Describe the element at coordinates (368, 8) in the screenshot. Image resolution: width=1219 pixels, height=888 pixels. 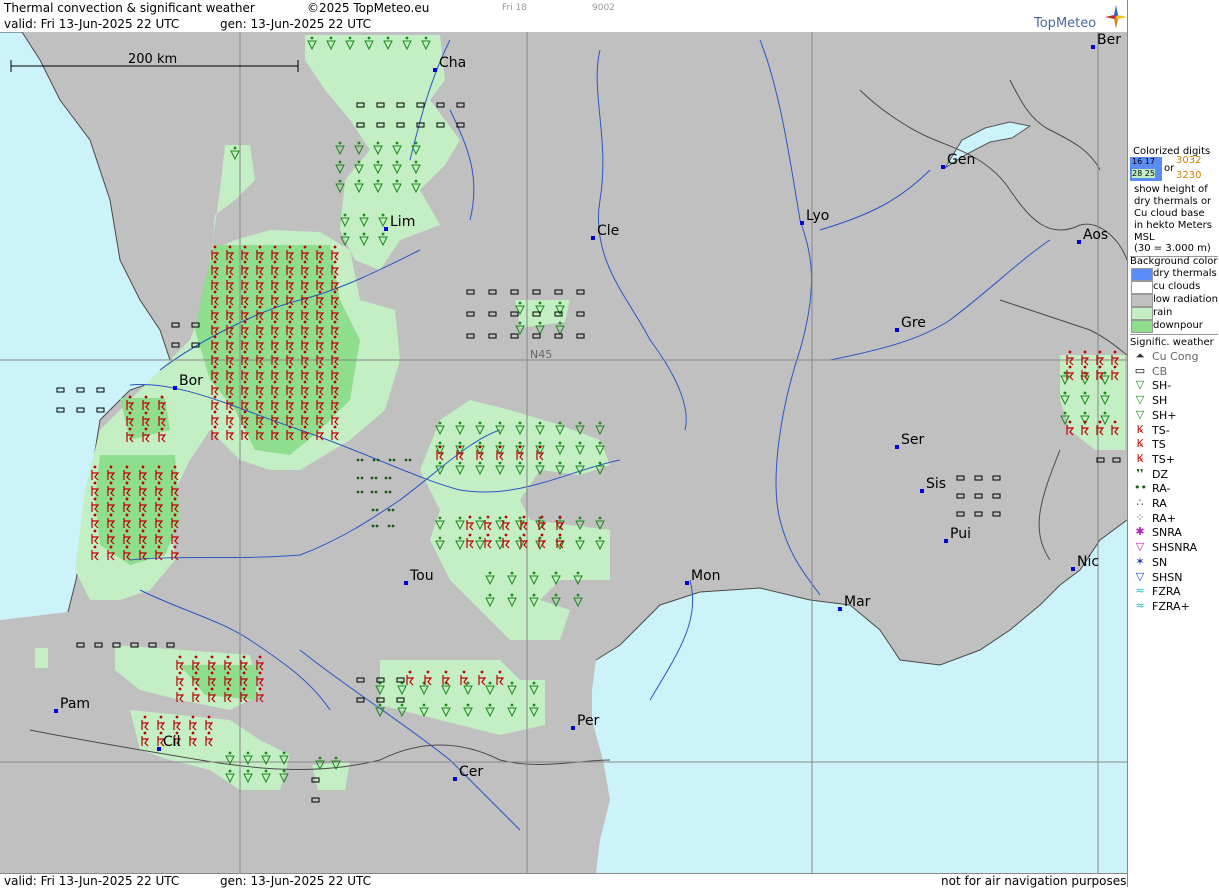
I see `copyright: ©2025 TopMeteo.eu` at that location.